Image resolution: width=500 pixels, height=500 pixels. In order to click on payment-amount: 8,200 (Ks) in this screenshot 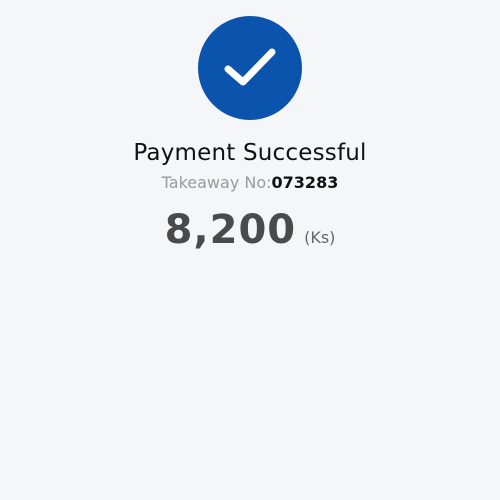, I will do `click(250, 234)`.